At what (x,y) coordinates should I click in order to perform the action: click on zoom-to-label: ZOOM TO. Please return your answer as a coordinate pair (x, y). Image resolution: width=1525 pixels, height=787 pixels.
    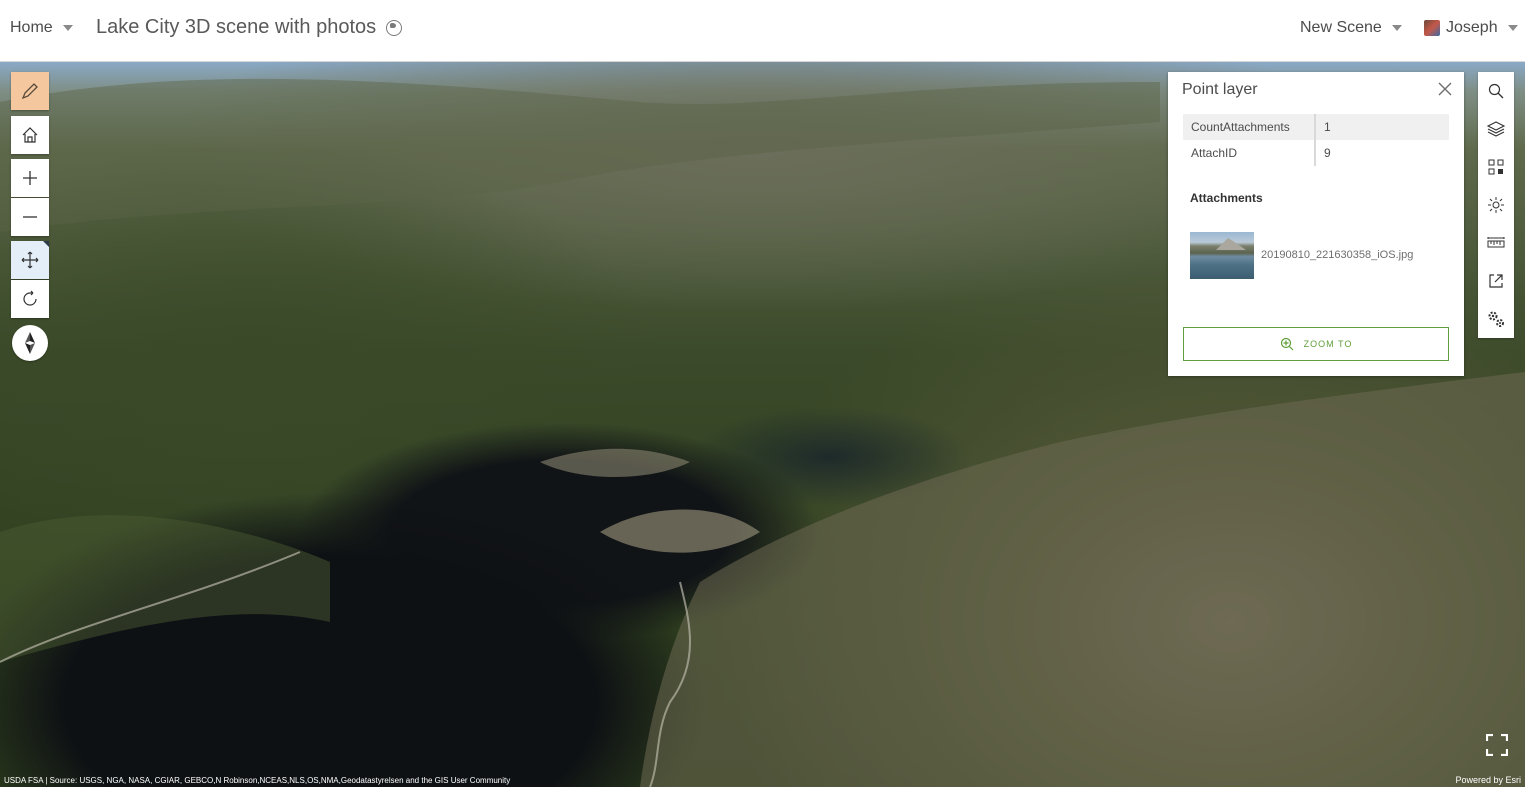
    Looking at the image, I should click on (1328, 344).